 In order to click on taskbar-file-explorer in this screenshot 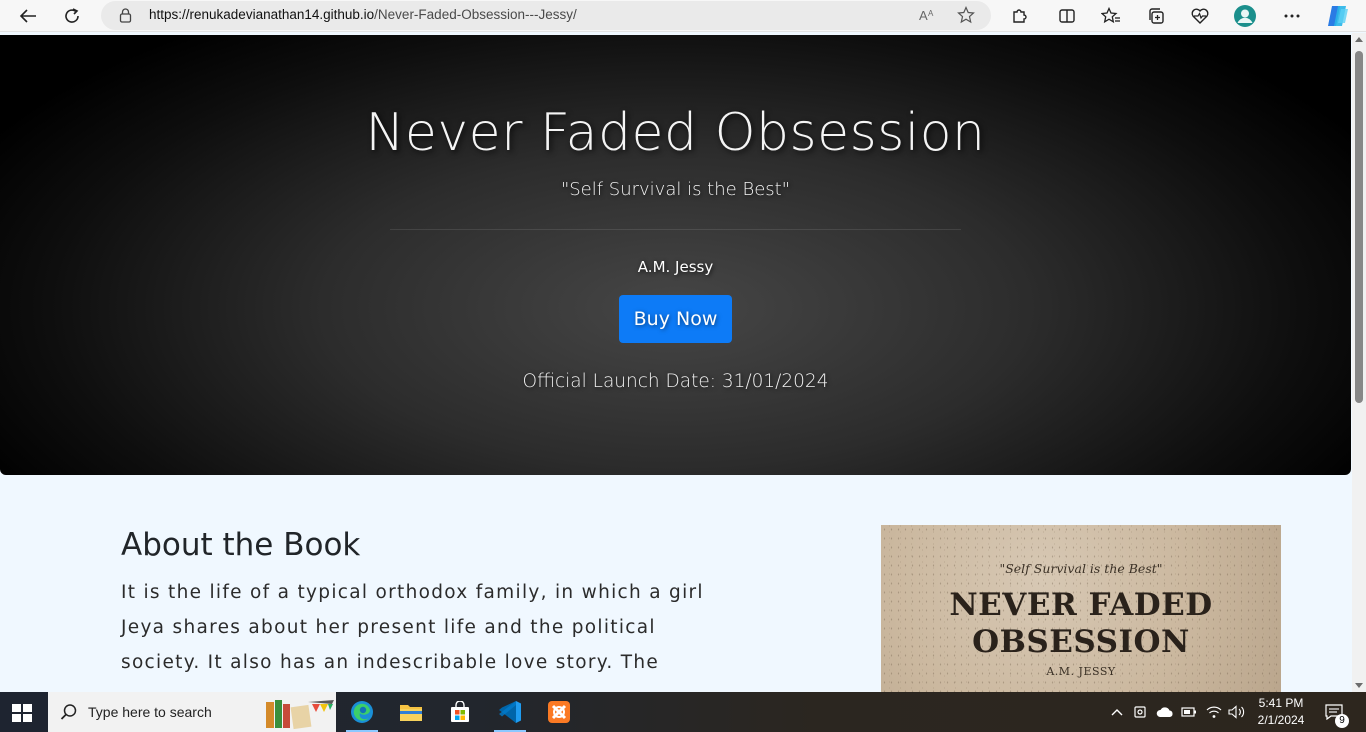, I will do `click(411, 712)`.